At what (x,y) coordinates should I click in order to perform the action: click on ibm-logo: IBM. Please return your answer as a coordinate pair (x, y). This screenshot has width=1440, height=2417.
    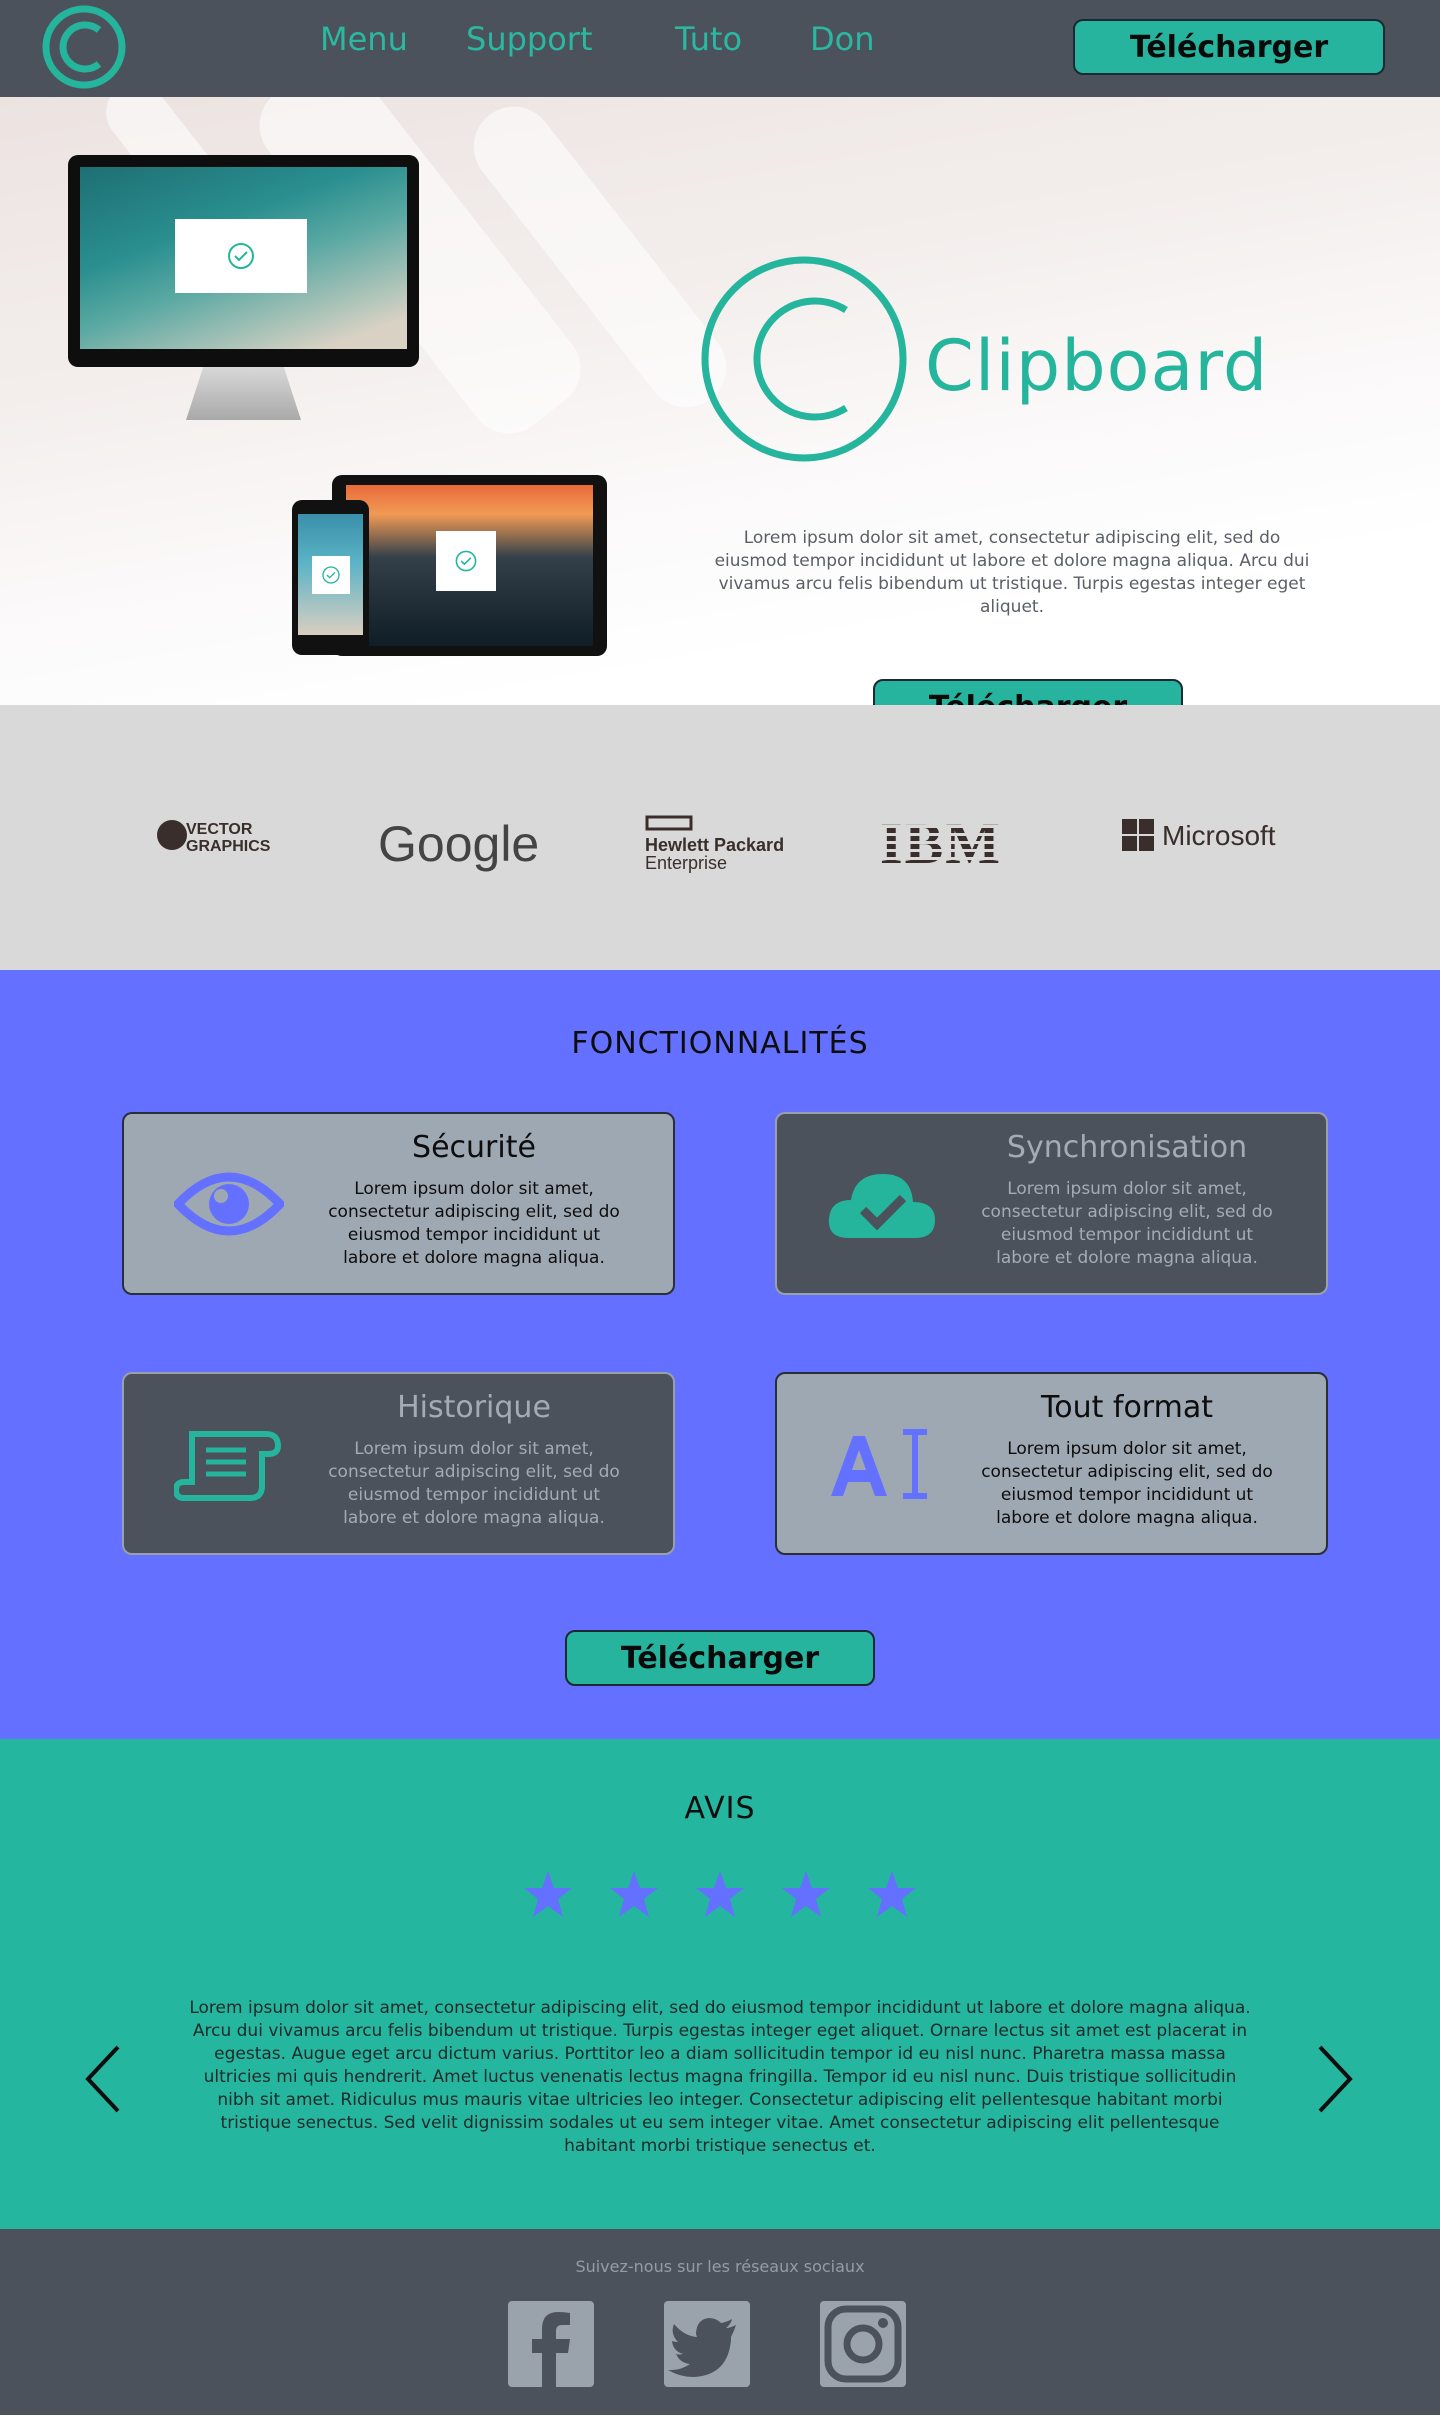
    Looking at the image, I should click on (950, 843).